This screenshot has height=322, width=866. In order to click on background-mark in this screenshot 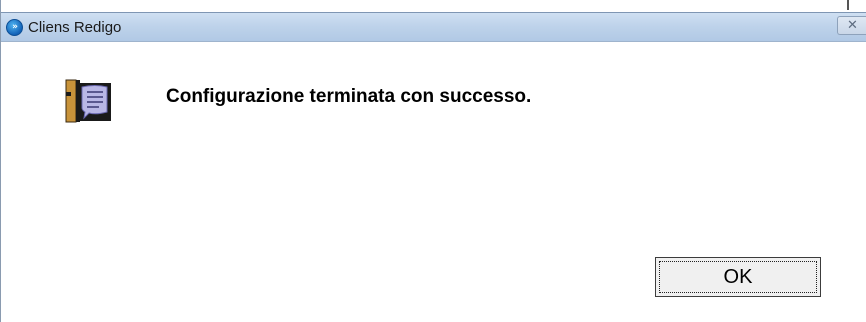, I will do `click(848, 5)`.